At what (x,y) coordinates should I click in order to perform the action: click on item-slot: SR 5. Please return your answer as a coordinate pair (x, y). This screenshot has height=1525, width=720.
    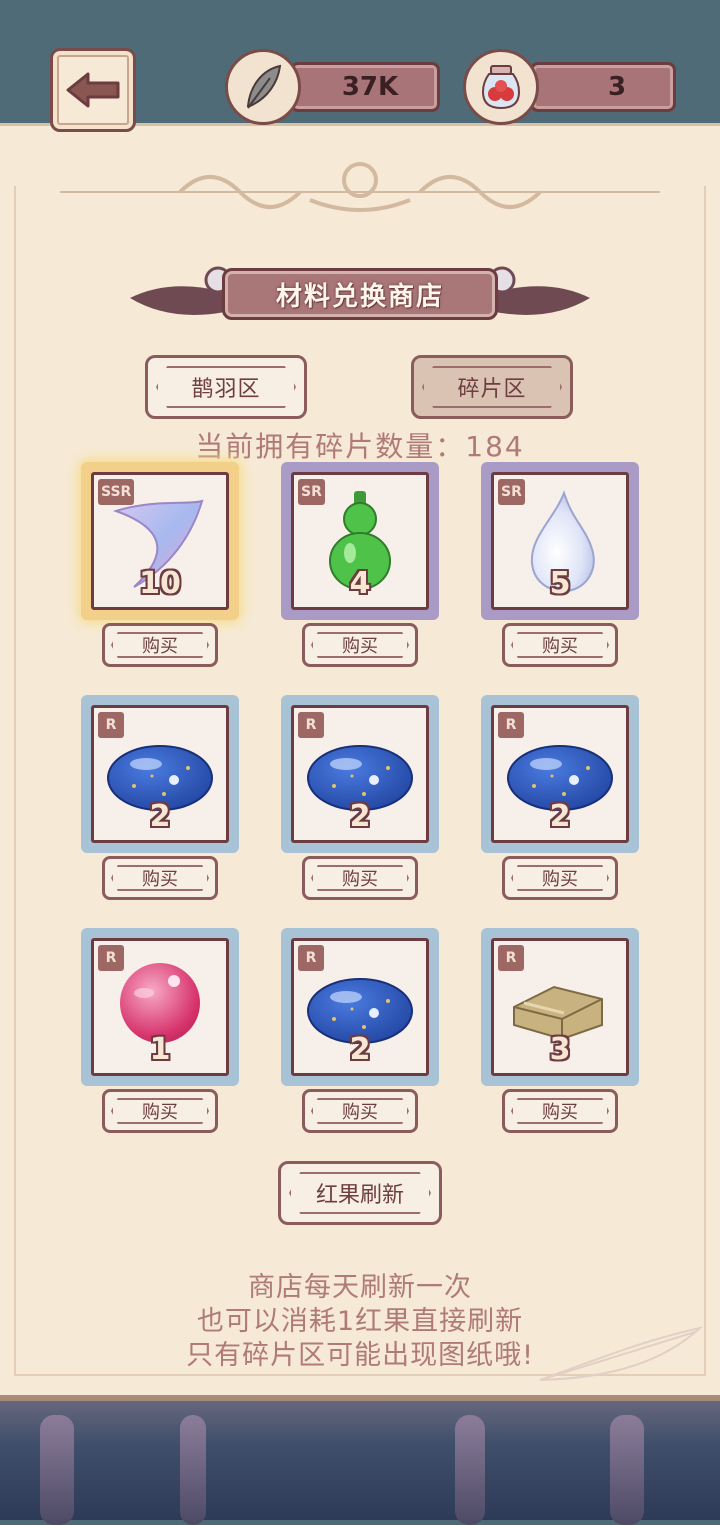
    Looking at the image, I should click on (560, 541).